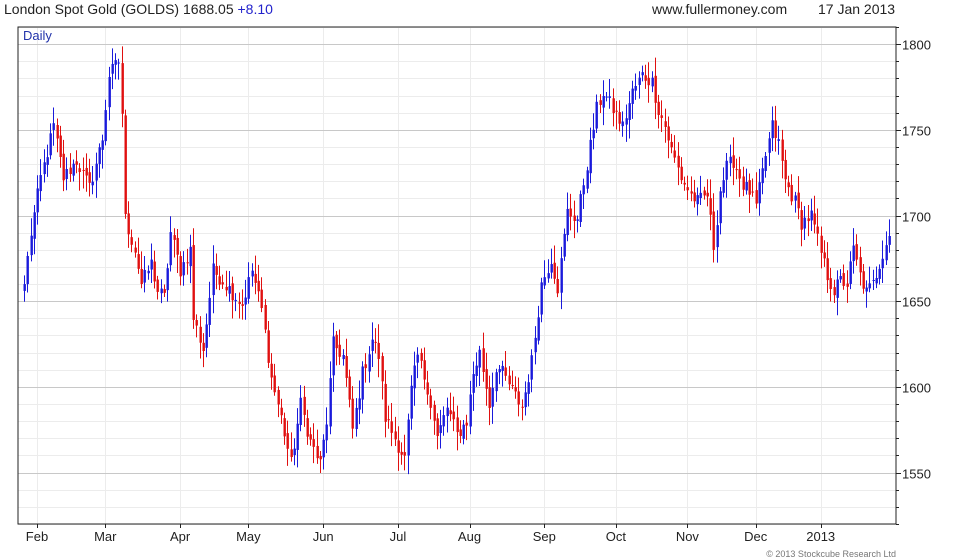 The height and width of the screenshot is (560, 980). I want to click on x-tick-label: May, so click(248, 536).